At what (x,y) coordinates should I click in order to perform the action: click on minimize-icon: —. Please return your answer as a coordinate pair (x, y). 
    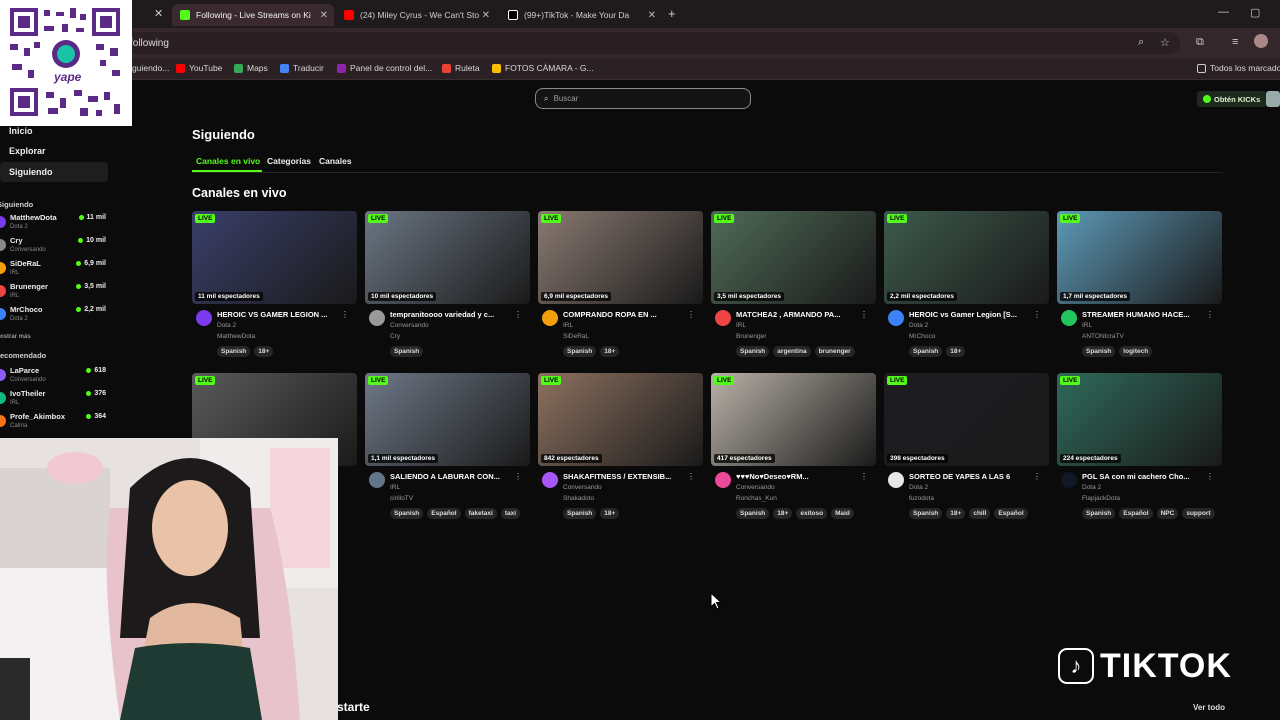
    Looking at the image, I should click on (1223, 12).